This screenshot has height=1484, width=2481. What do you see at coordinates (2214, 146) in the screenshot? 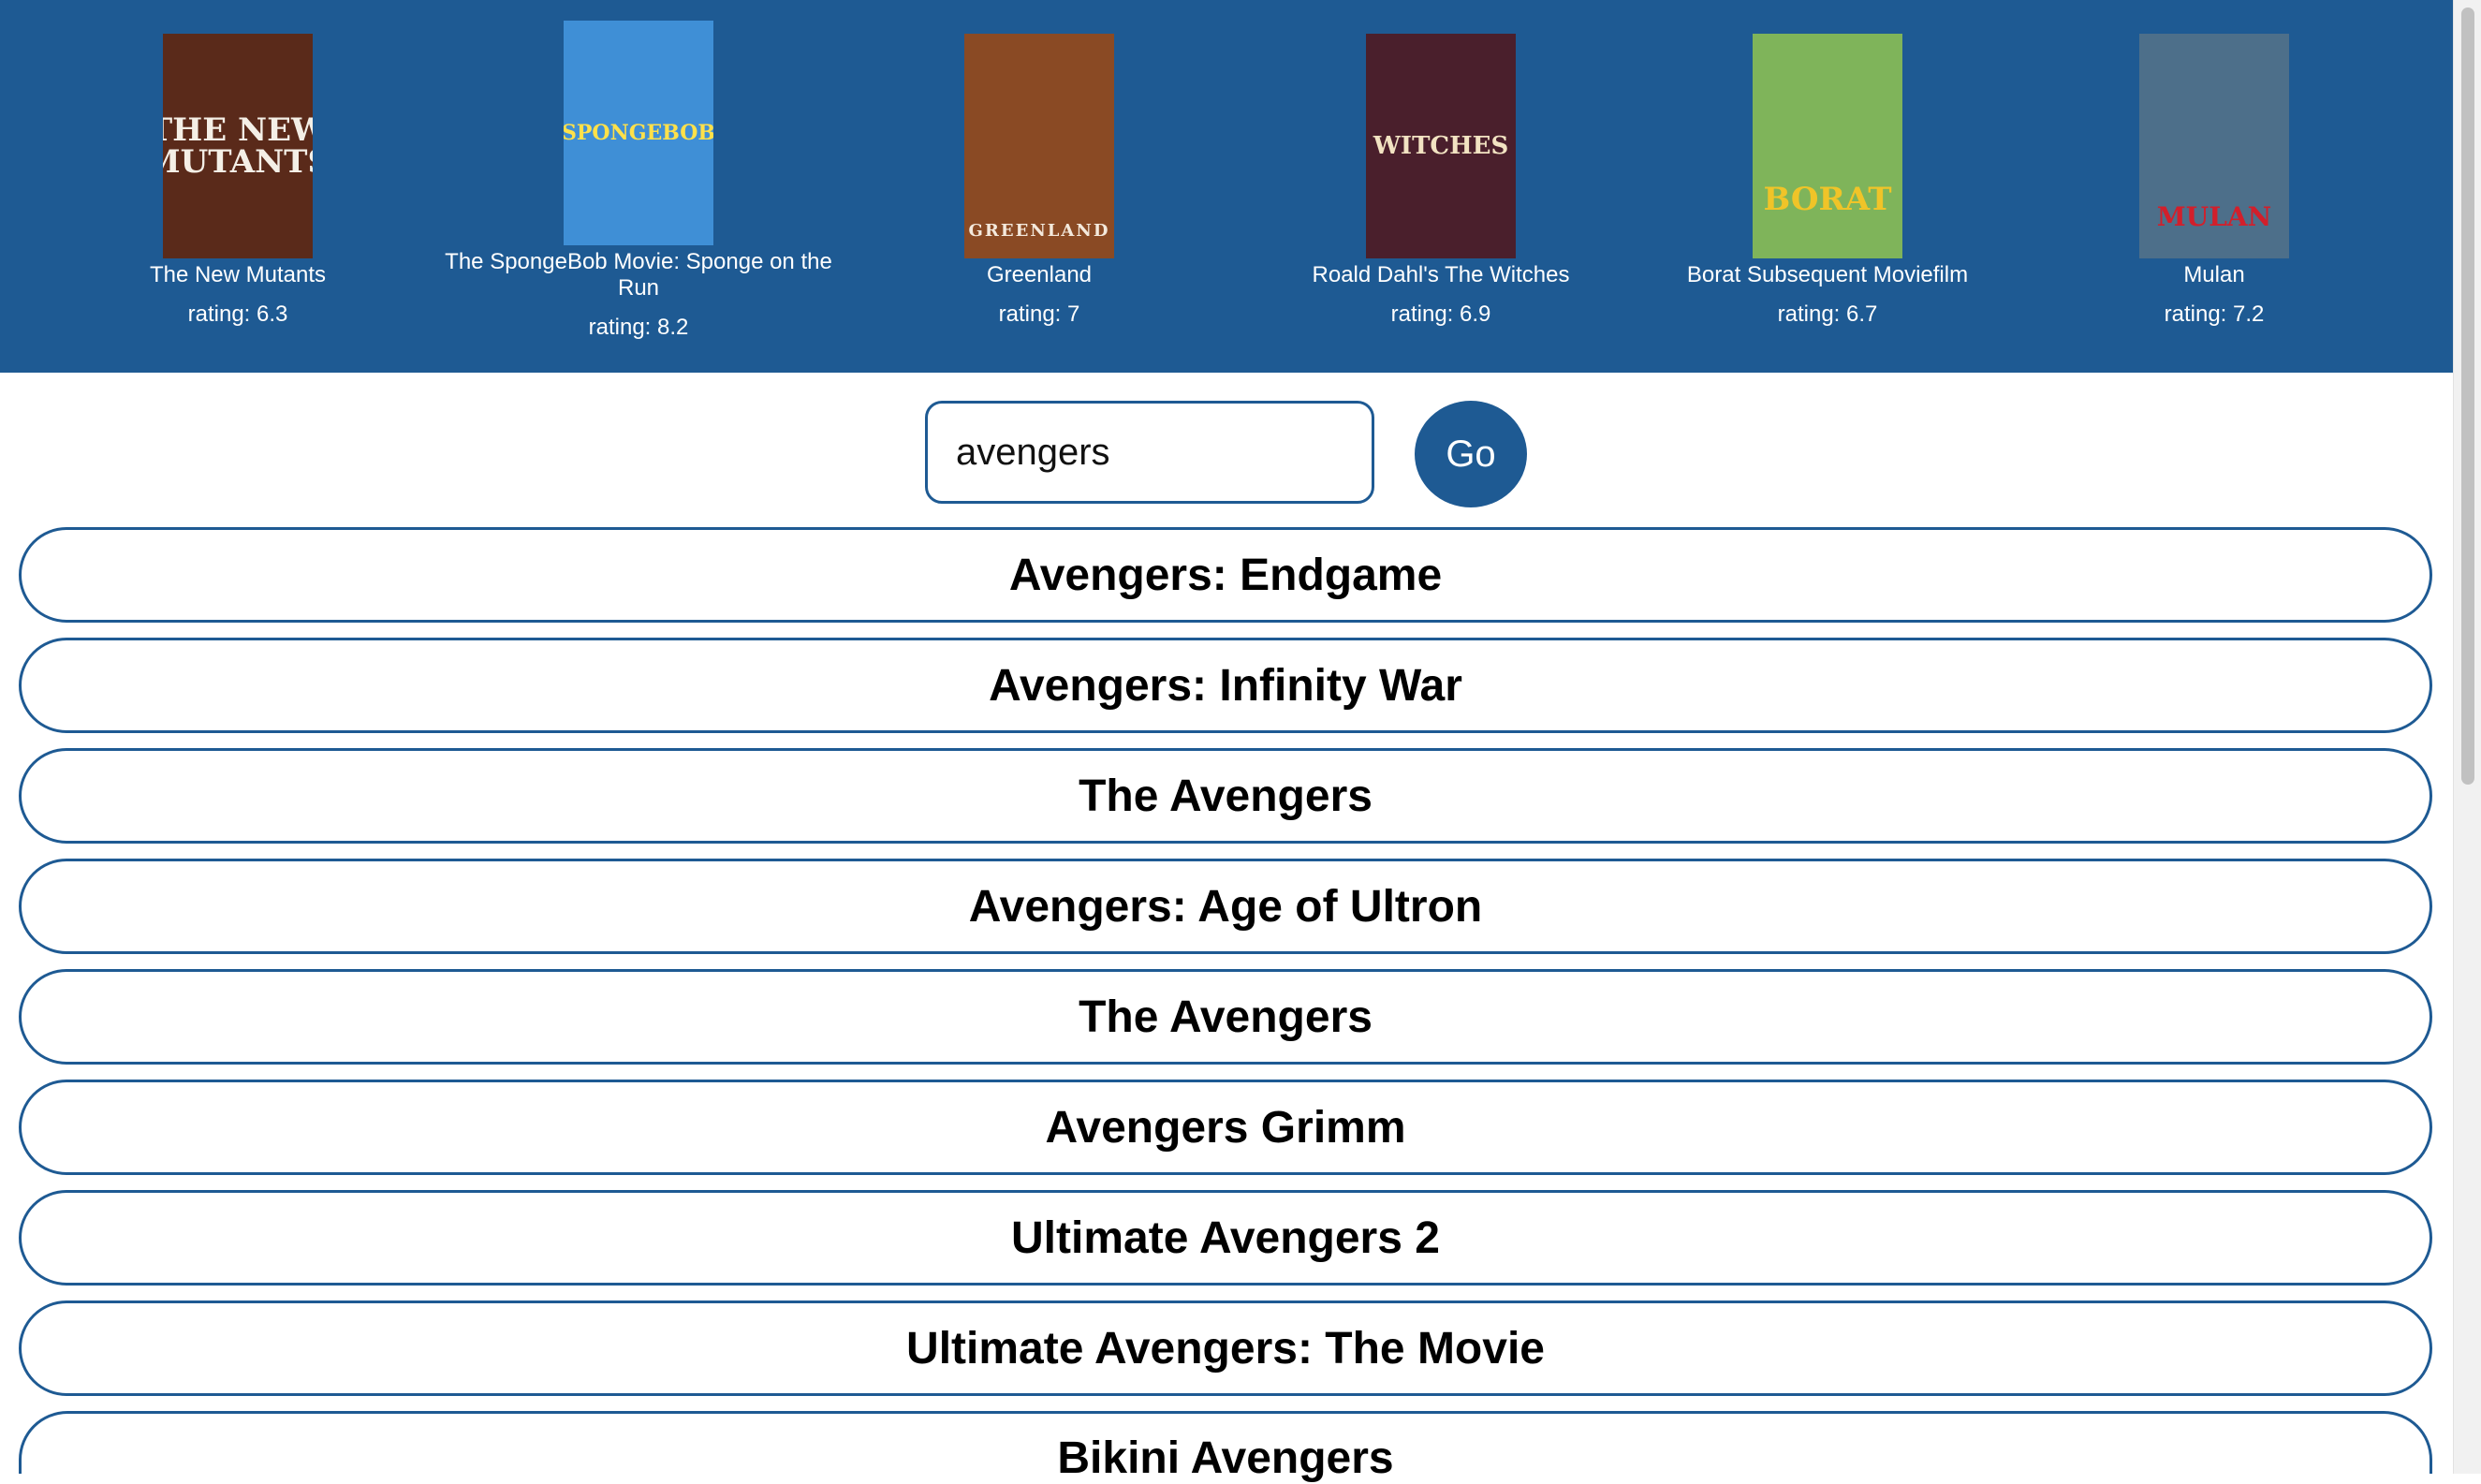
I see `poster: MULAN` at bounding box center [2214, 146].